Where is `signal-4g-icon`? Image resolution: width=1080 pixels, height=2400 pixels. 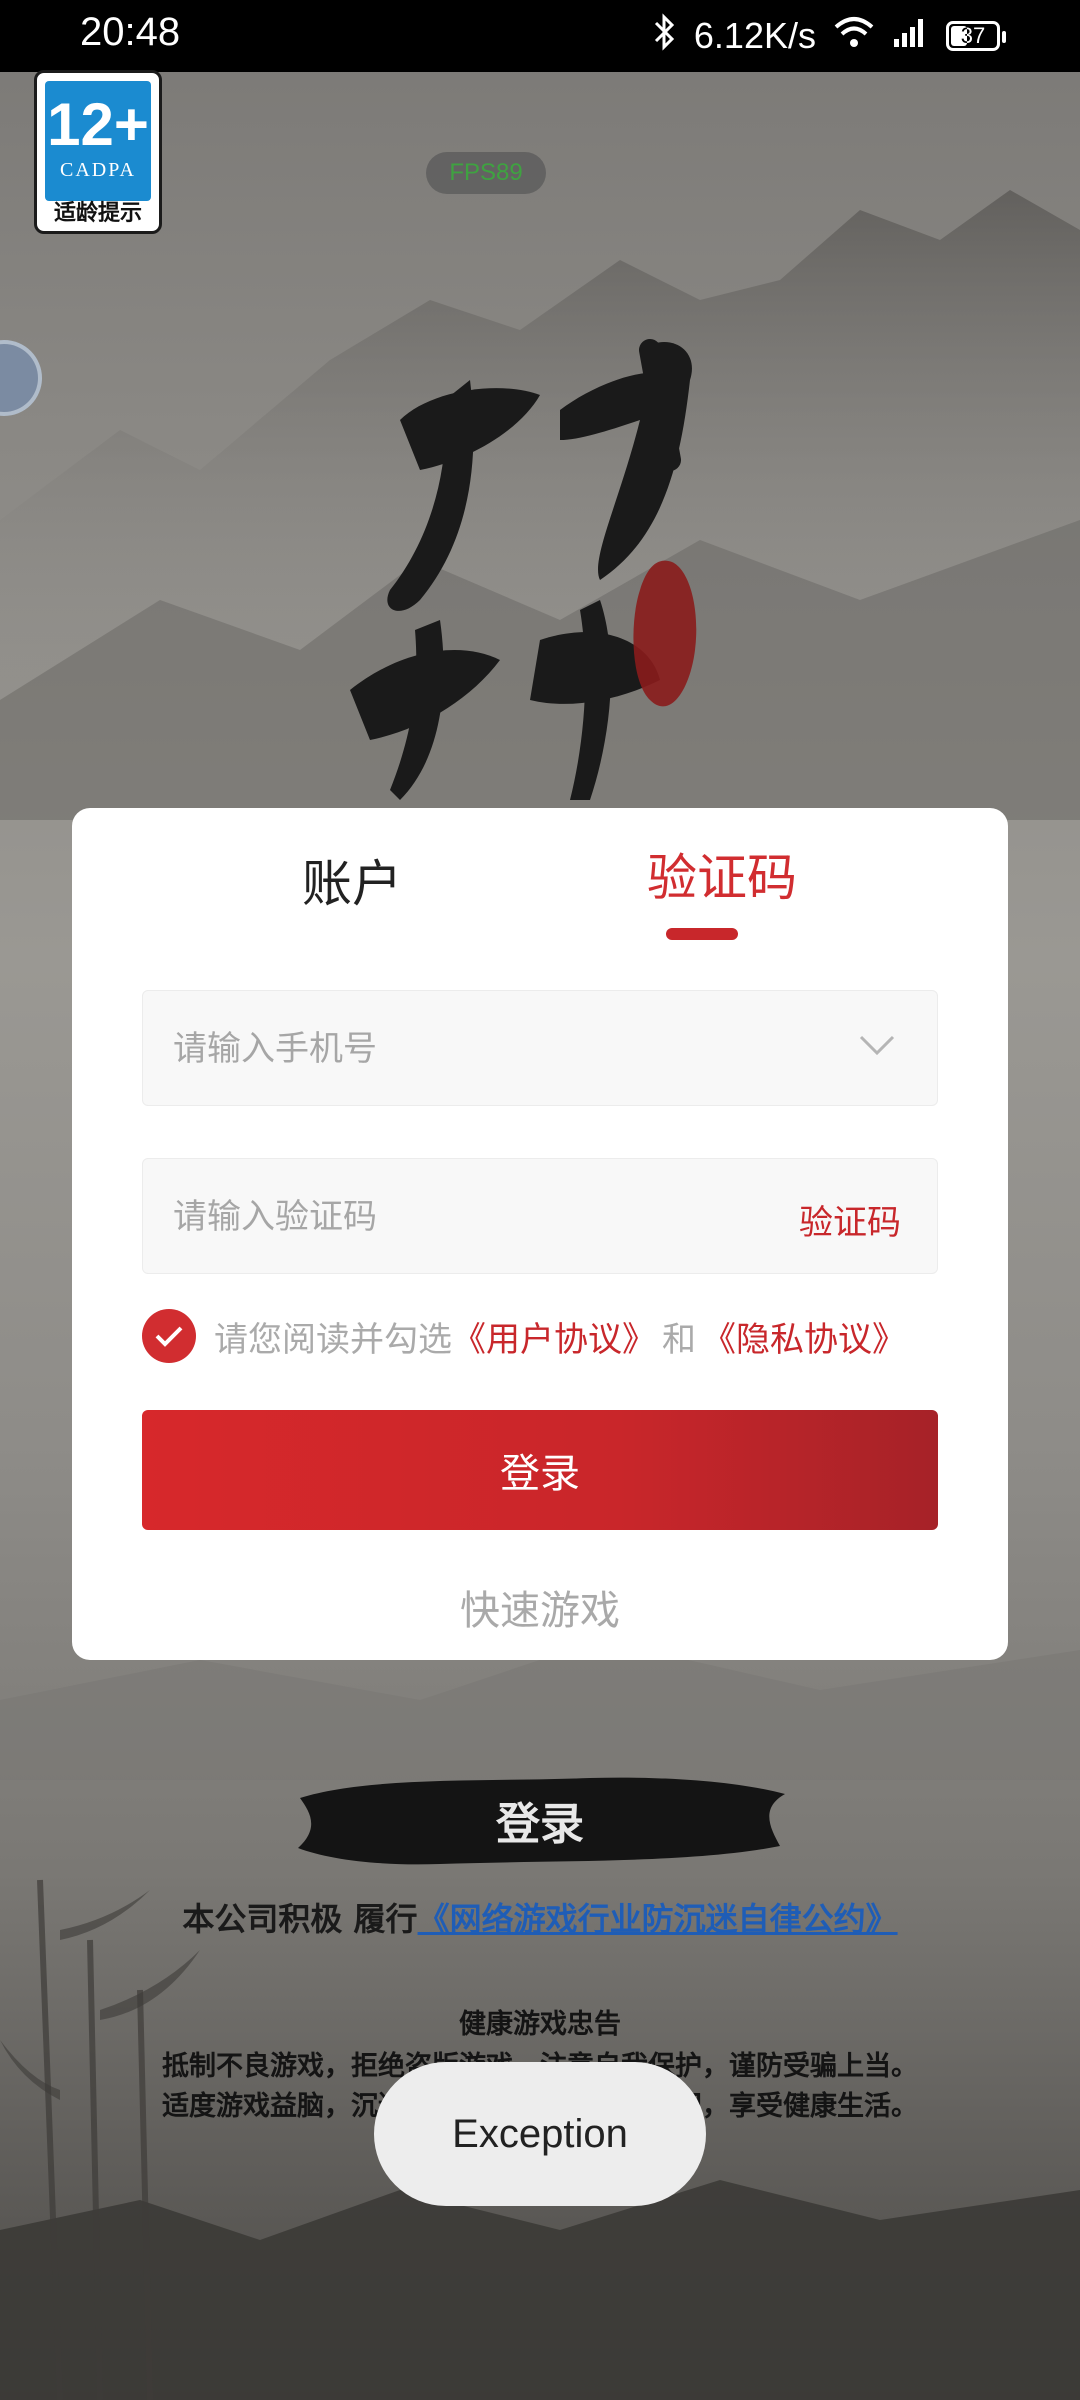 signal-4g-icon is located at coordinates (910, 36).